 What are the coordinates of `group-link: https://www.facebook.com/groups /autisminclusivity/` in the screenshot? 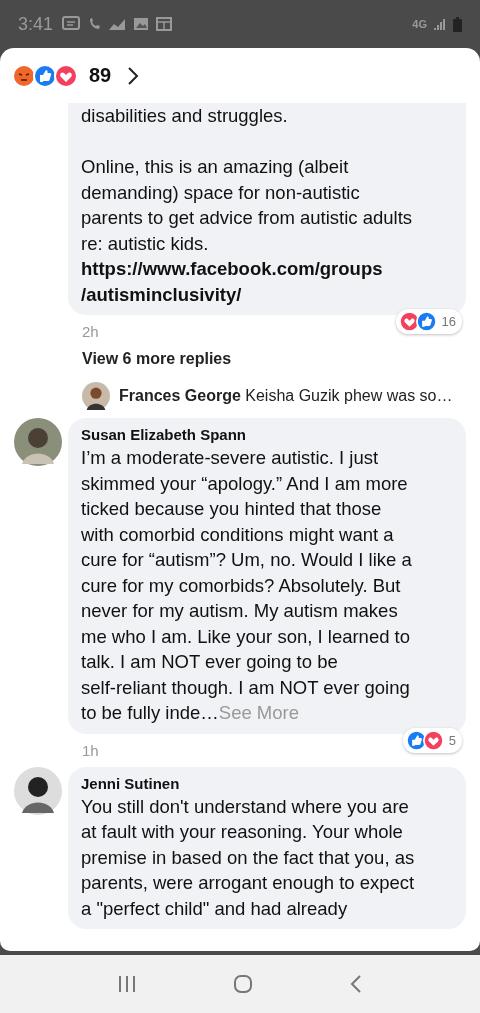 It's located at (267, 281).